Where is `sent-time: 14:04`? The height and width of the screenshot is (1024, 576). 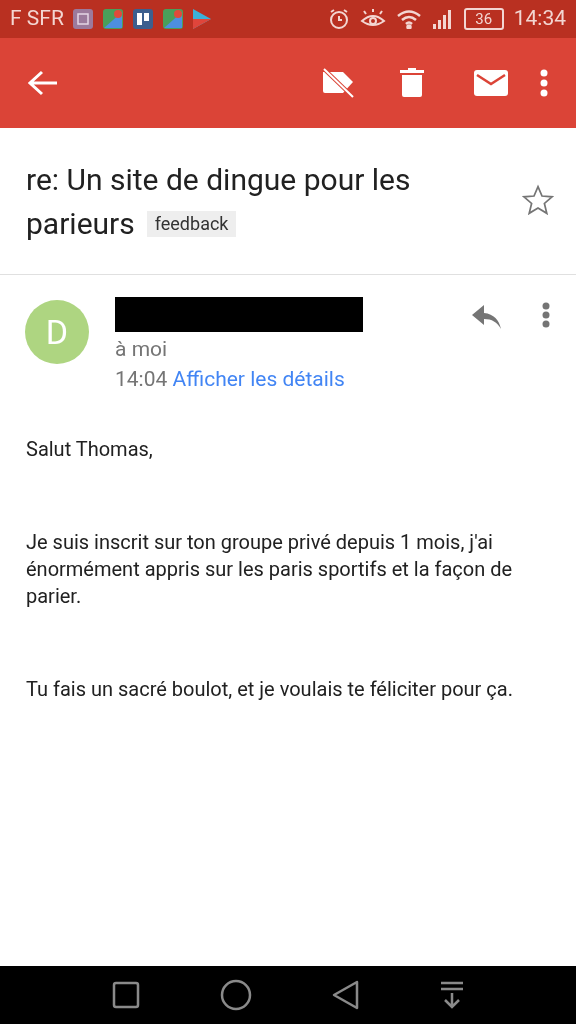
sent-time: 14:04 is located at coordinates (141, 379).